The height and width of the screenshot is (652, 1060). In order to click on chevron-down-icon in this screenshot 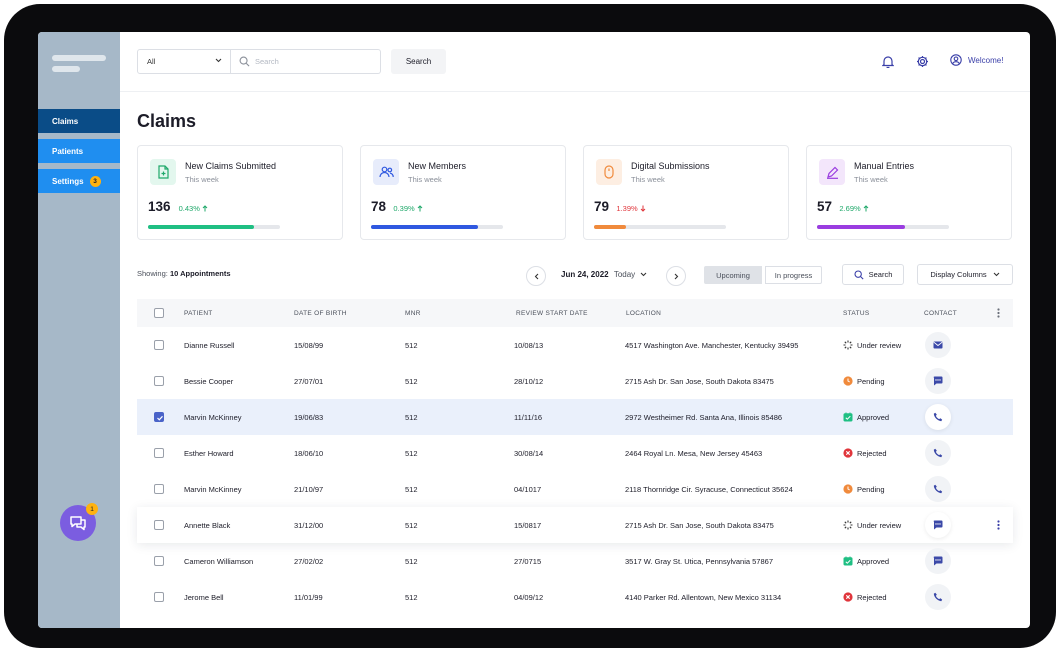, I will do `click(644, 274)`.